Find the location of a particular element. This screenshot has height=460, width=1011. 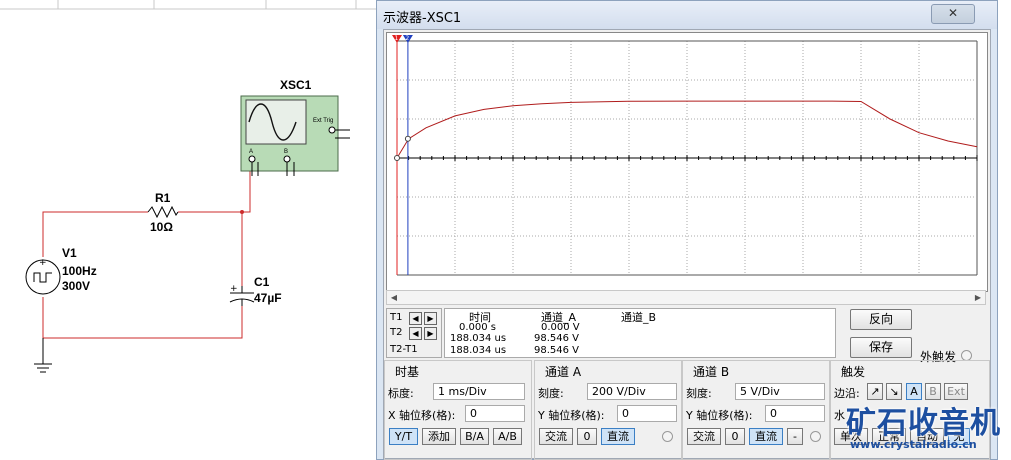

col-channel-b-header: 通道_B is located at coordinates (639, 317).